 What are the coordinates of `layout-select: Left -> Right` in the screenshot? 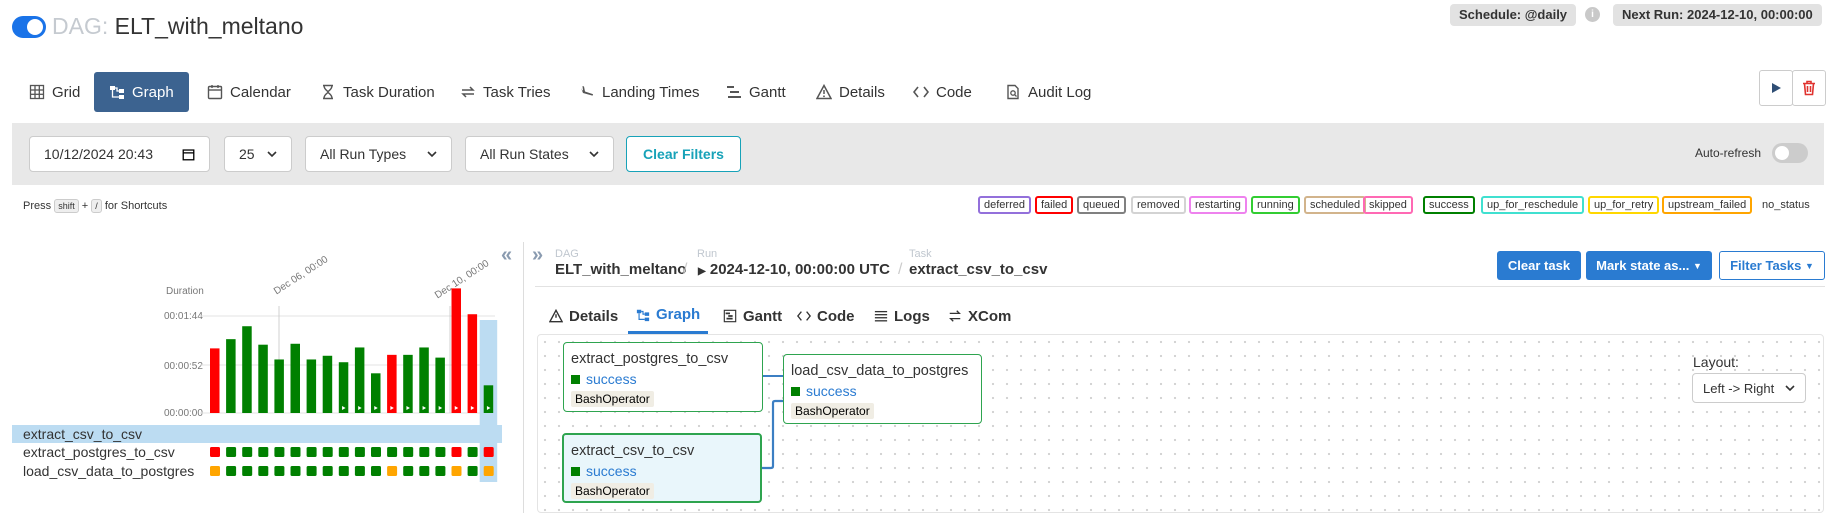 It's located at (1749, 388).